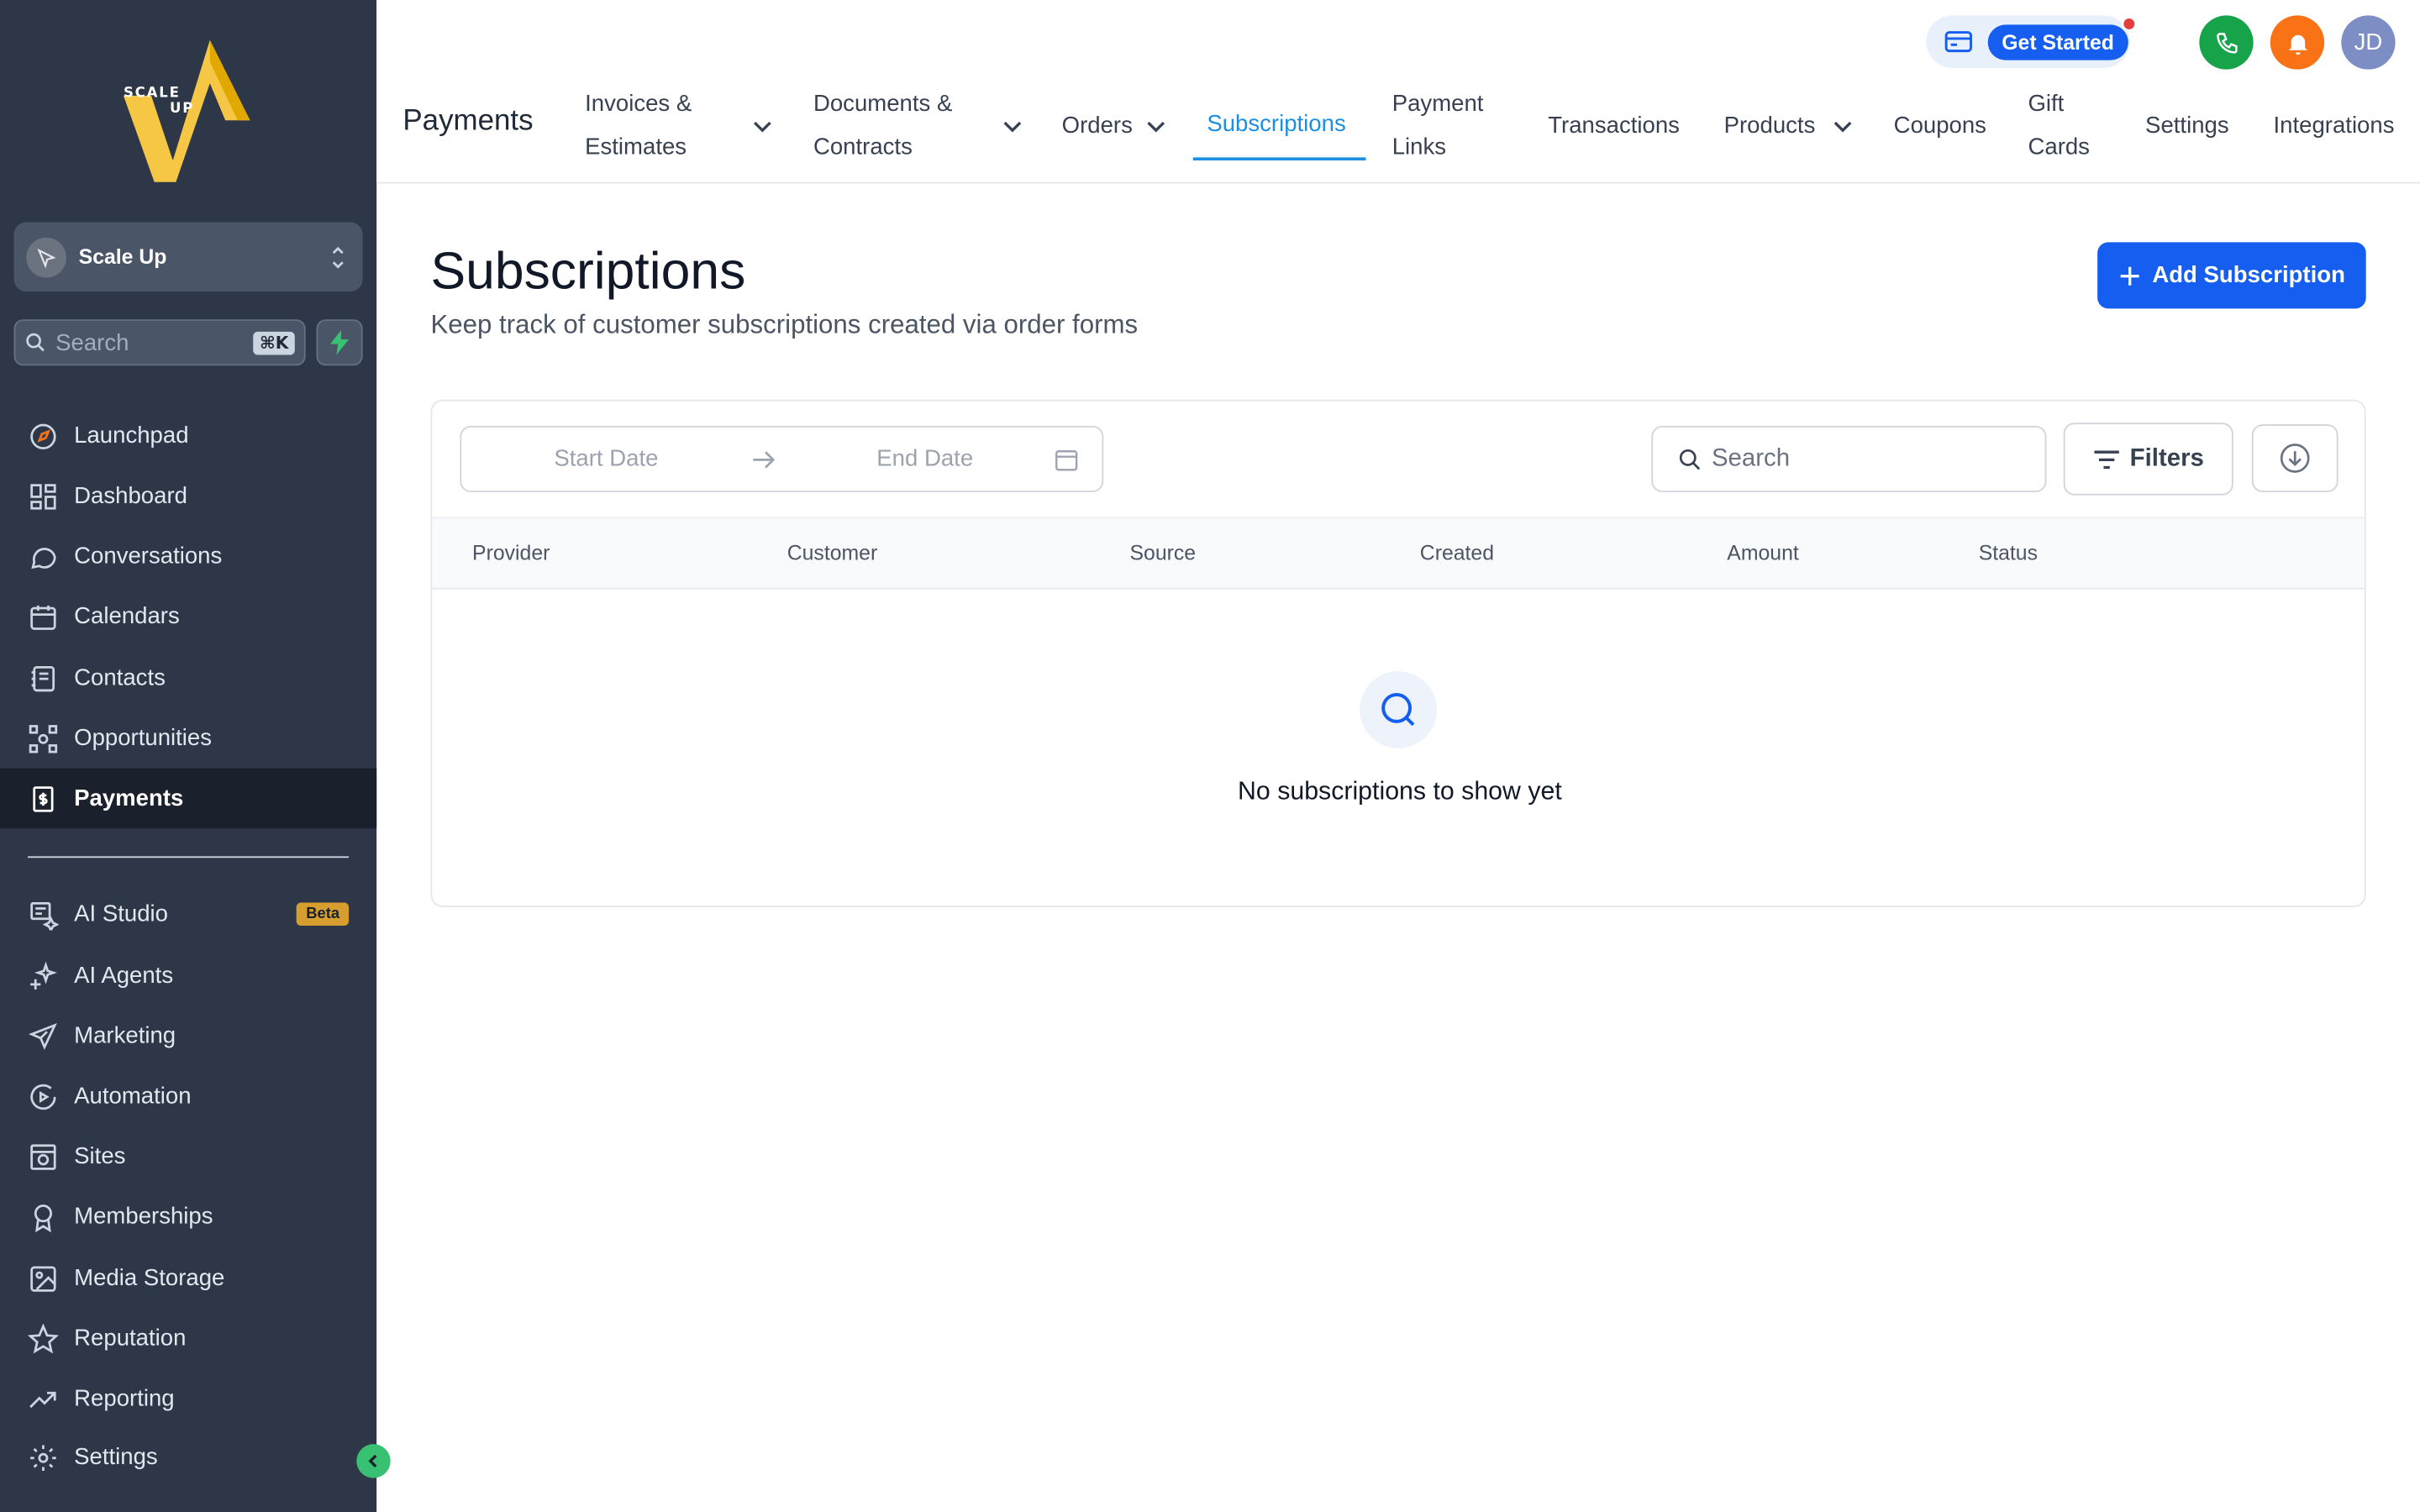 The image size is (2420, 1512). I want to click on filters-label: Filters, so click(2166, 458).